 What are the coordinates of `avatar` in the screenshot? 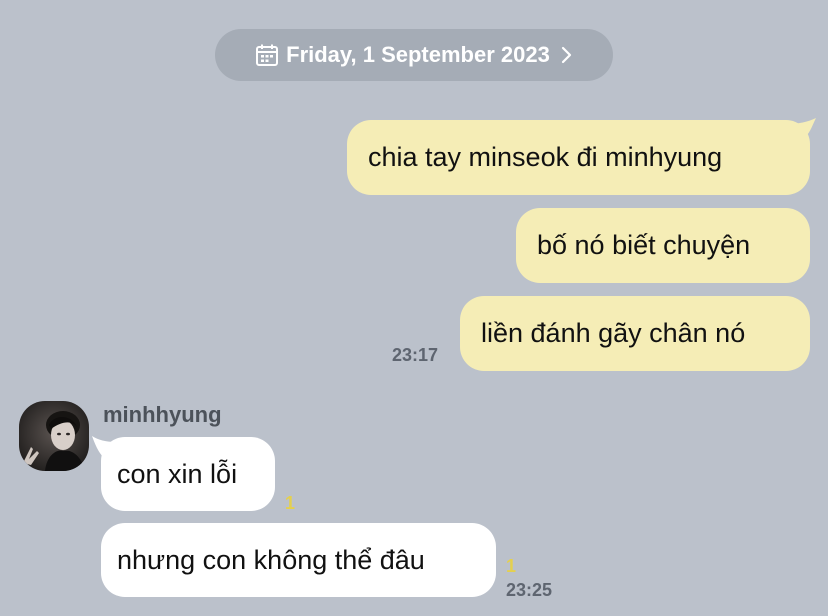 It's located at (54, 436).